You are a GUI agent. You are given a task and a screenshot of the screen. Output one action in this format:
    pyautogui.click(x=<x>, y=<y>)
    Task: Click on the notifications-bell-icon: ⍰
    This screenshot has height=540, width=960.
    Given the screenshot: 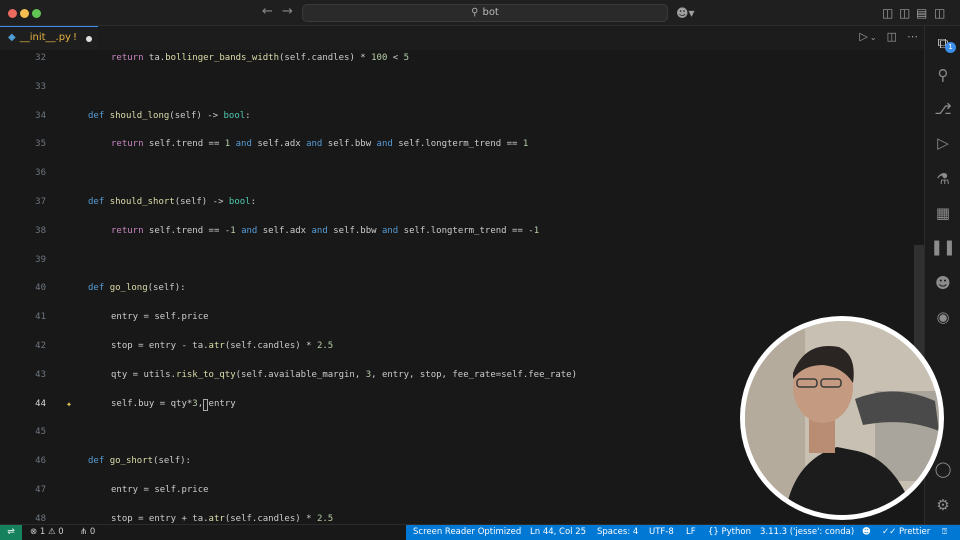 What is the action you would take?
    pyautogui.click(x=944, y=532)
    